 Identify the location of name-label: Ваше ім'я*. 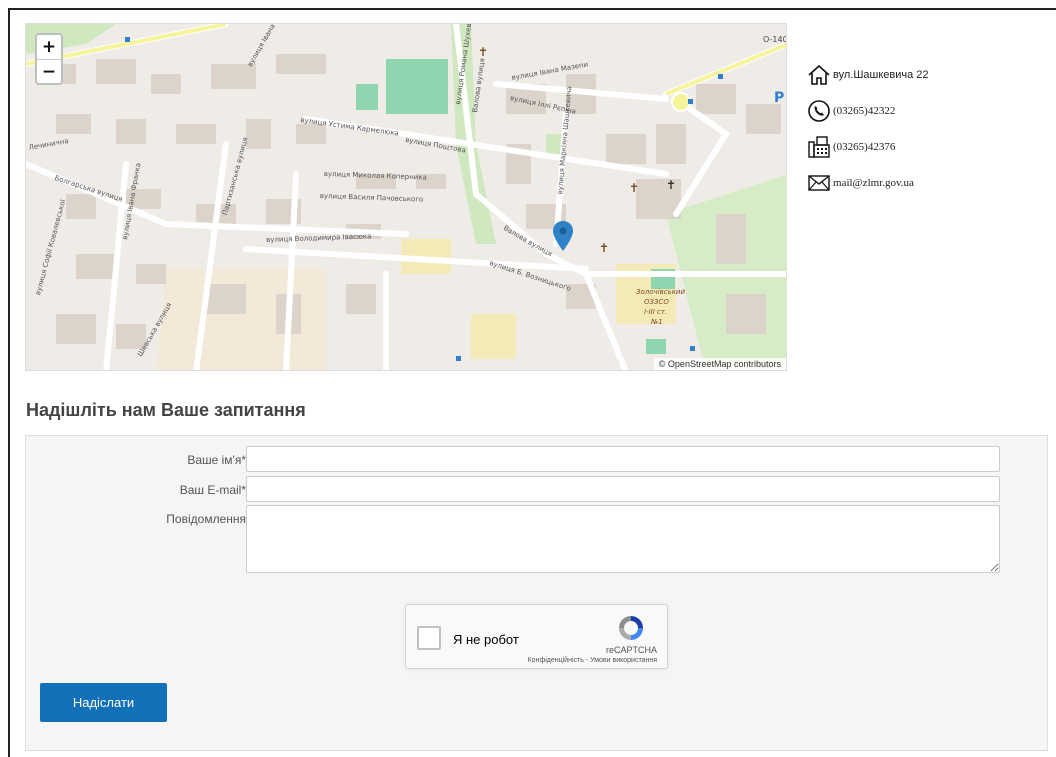
(216, 460).